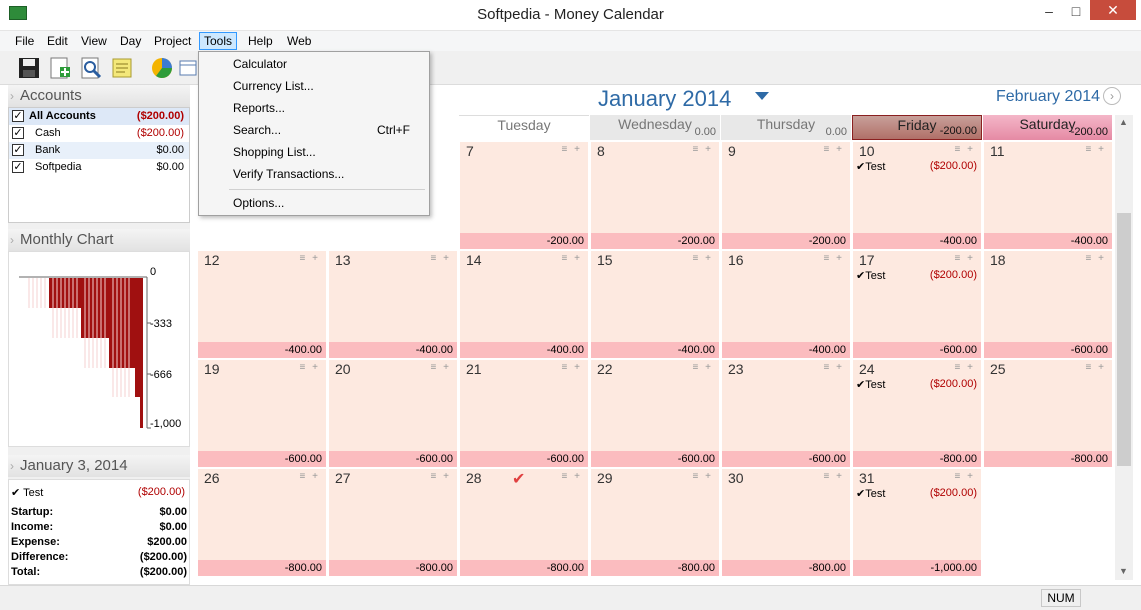  What do you see at coordinates (67, 239) in the screenshot?
I see `monthly-chart-title: Monthly Chart` at bounding box center [67, 239].